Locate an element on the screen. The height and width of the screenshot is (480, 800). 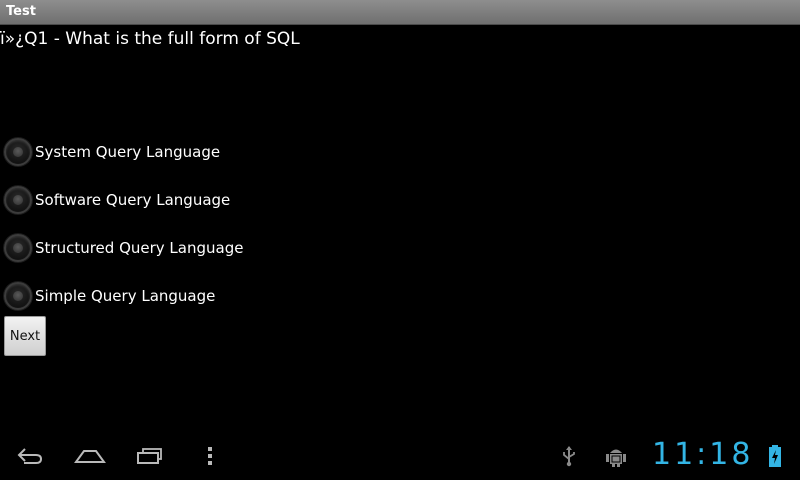
option-1: System Query Language is located at coordinates (123, 152).